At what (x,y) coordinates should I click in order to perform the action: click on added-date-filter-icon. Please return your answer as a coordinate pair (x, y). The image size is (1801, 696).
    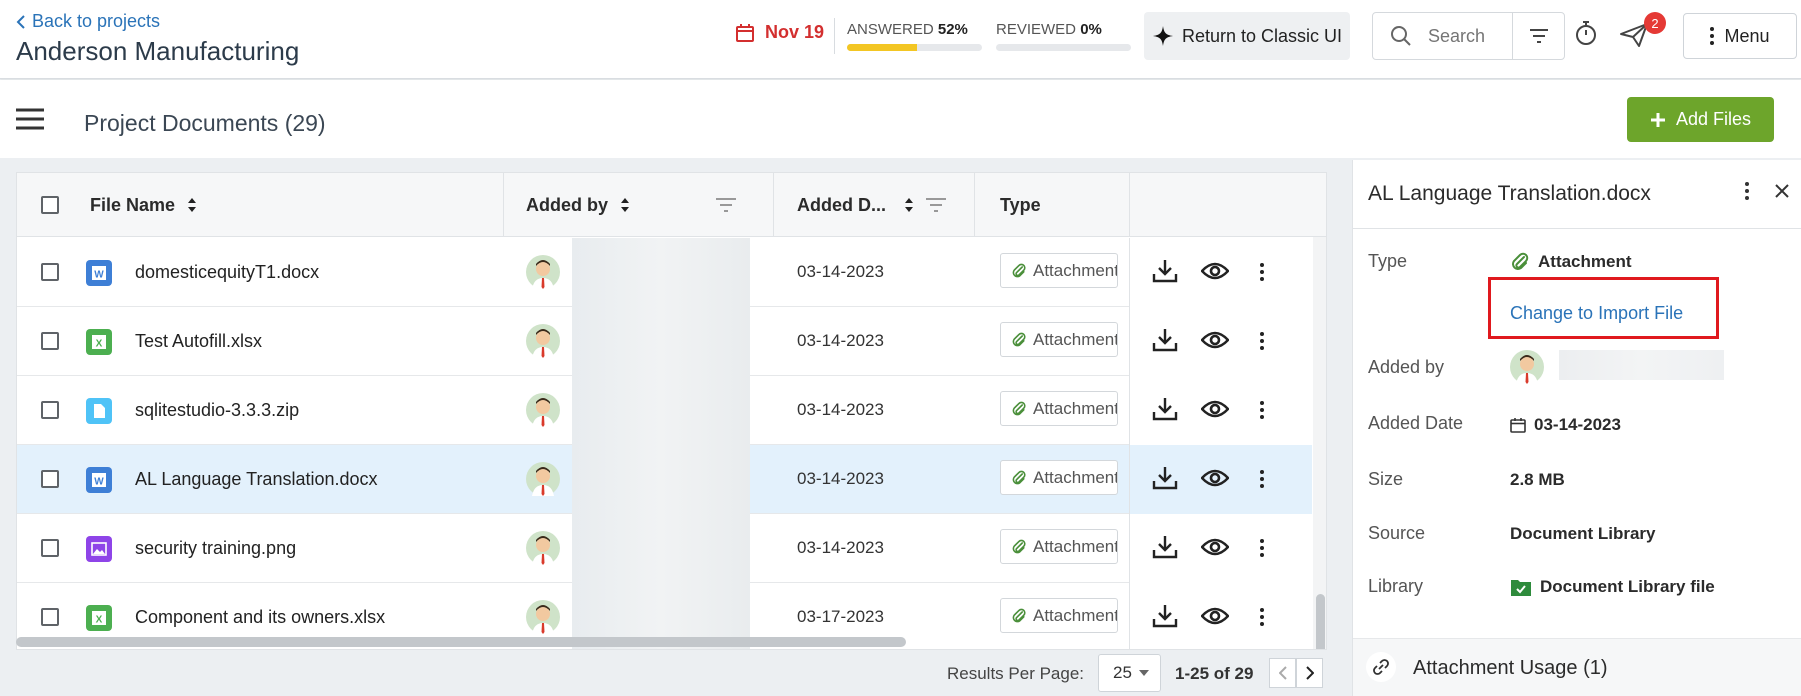
    Looking at the image, I should click on (936, 205).